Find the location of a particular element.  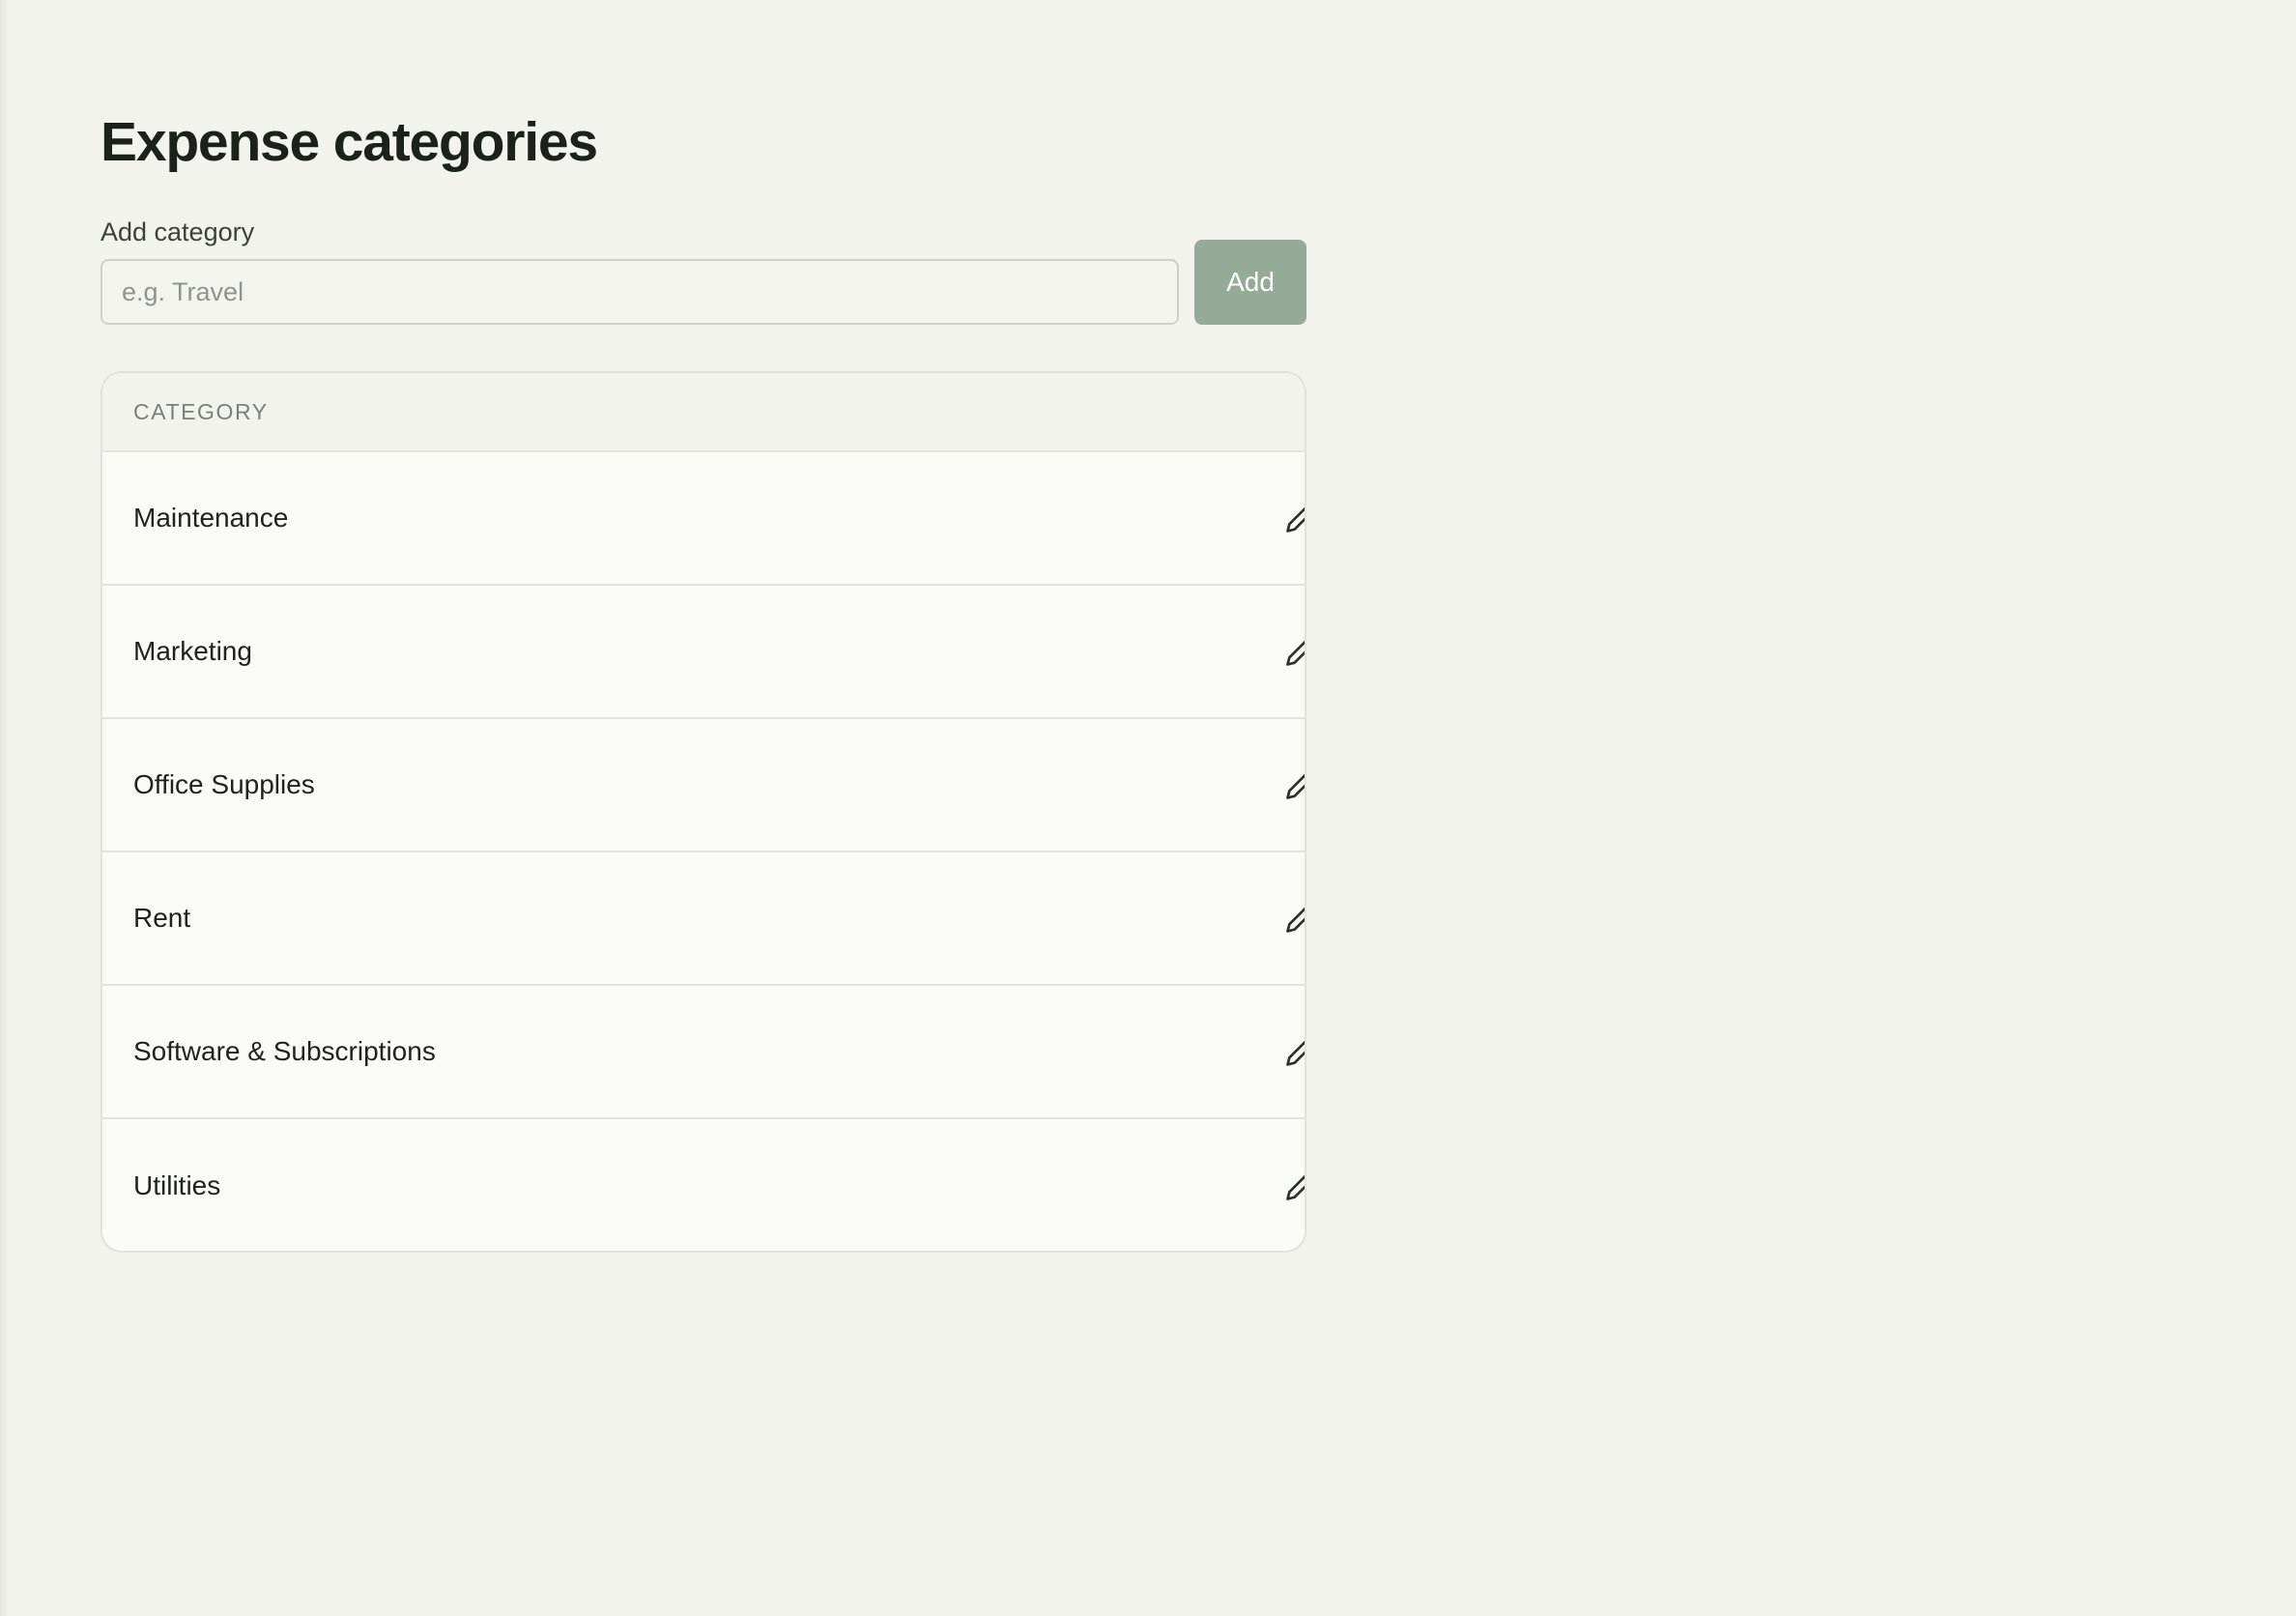

table-row: Software & Subscriptions is located at coordinates (703, 1052).